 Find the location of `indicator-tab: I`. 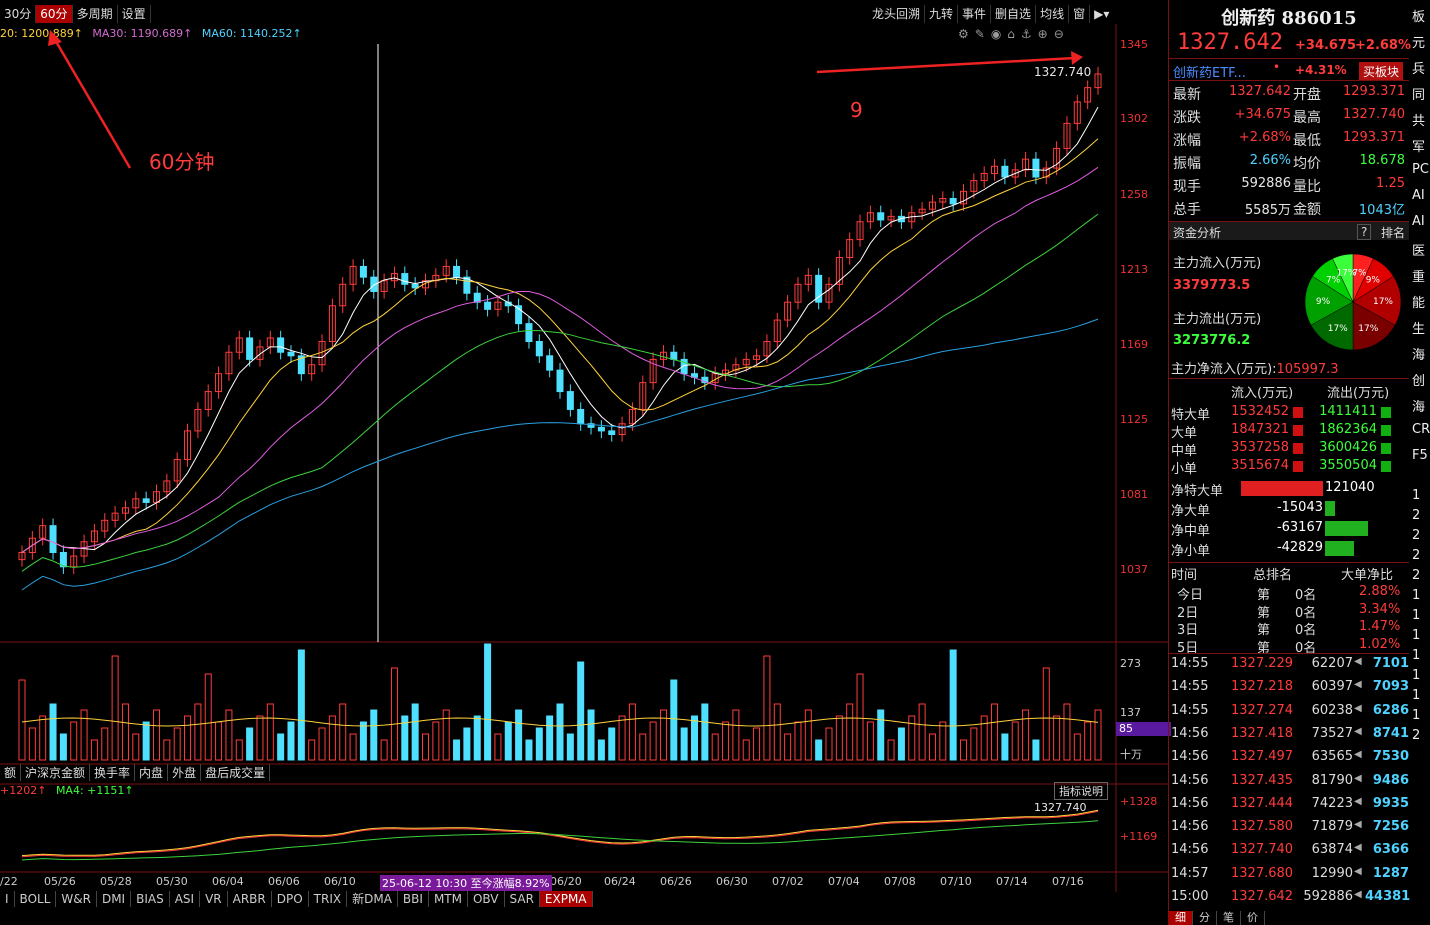

indicator-tab: I is located at coordinates (7, 899).